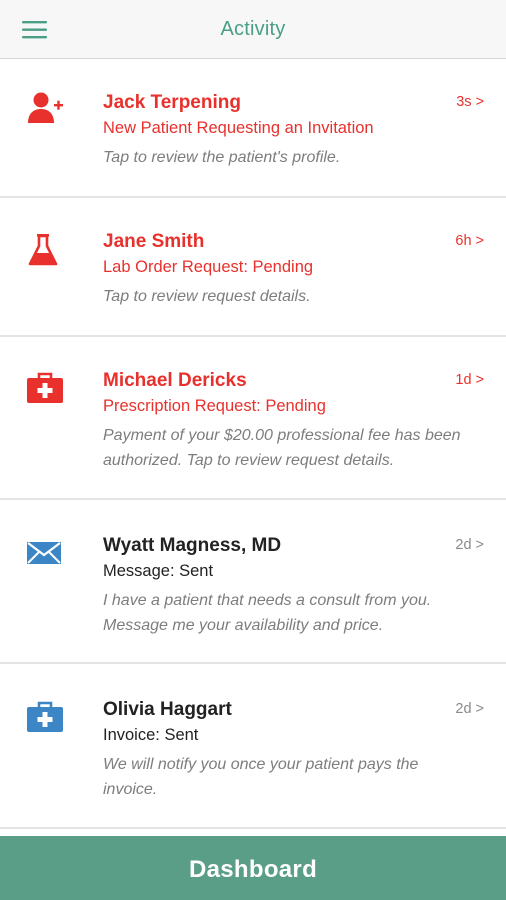 This screenshot has height=900, width=506. I want to click on activity-description: Tap to review request details., so click(207, 296).